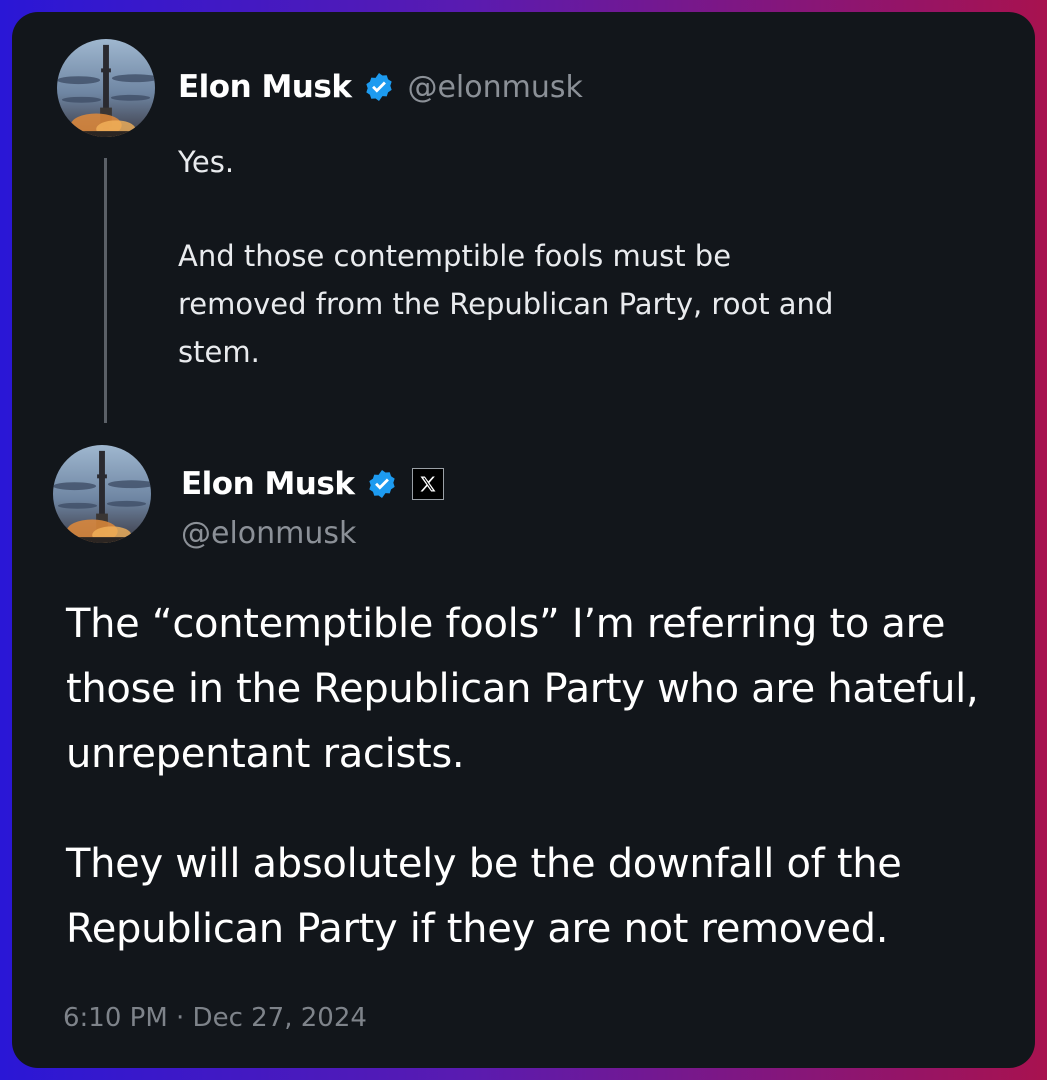 This screenshot has height=1080, width=1047. I want to click on quoted-post-text-line: And those contemptible fools must be, so click(455, 256).